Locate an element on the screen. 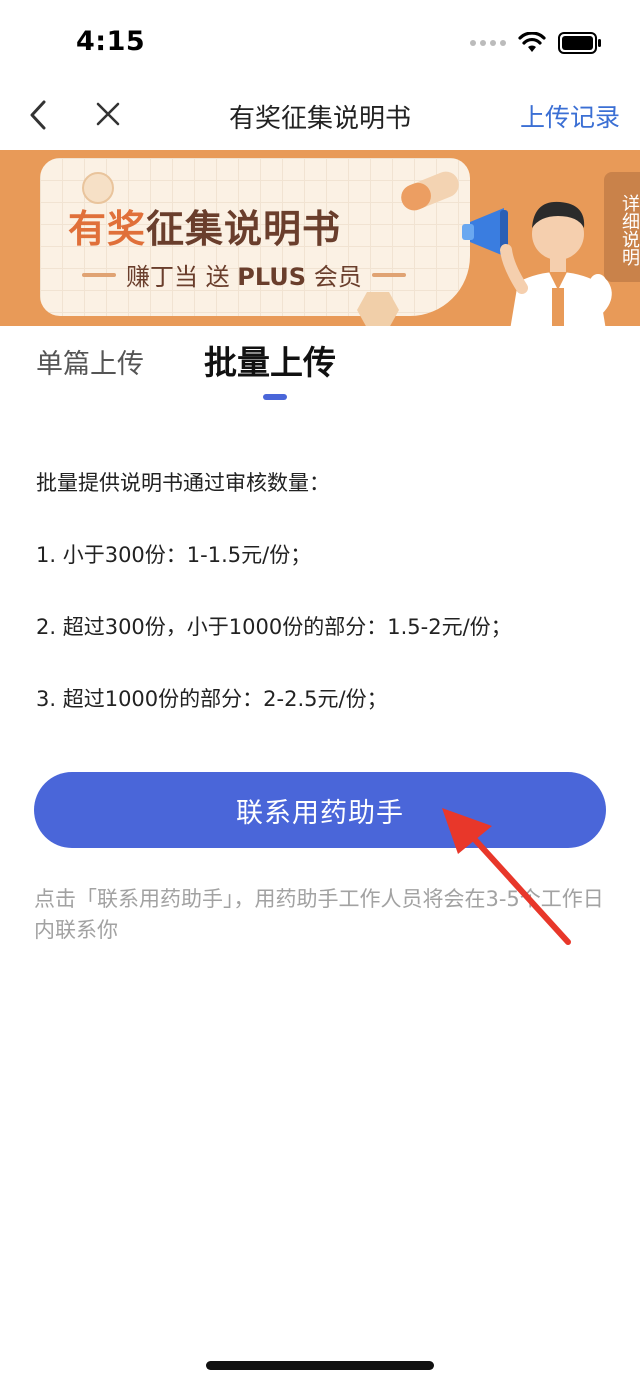 This screenshot has width=640, height=1385. batch-intro: 批量提供说明书通过审核数量： is located at coordinates (183, 483).